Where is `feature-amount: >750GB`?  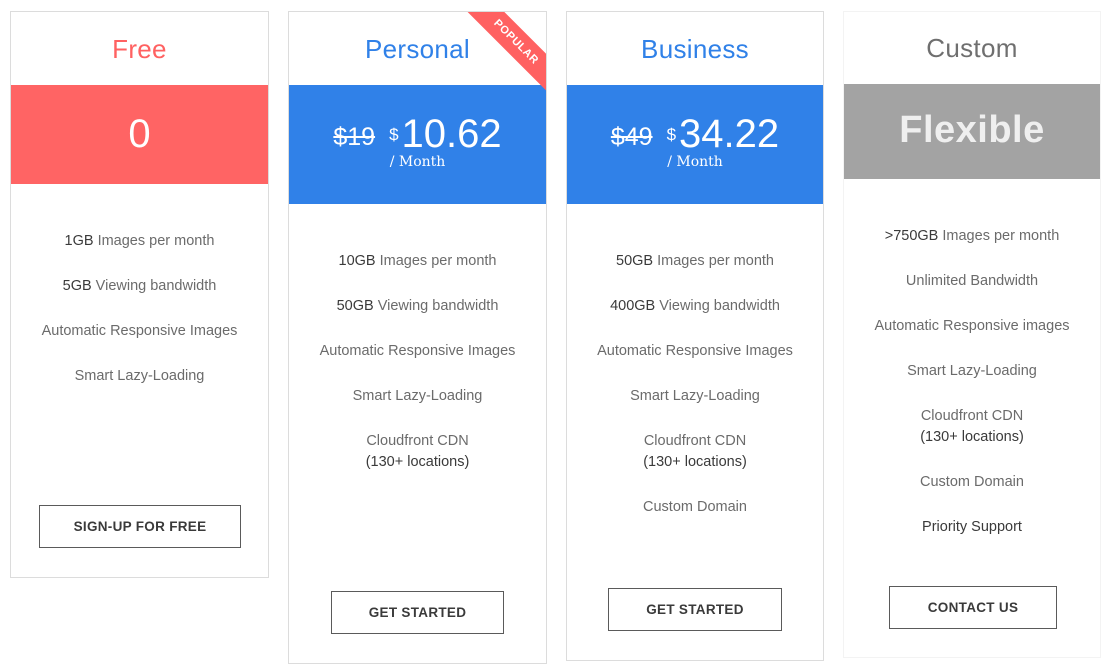 feature-amount: >750GB is located at coordinates (911, 236).